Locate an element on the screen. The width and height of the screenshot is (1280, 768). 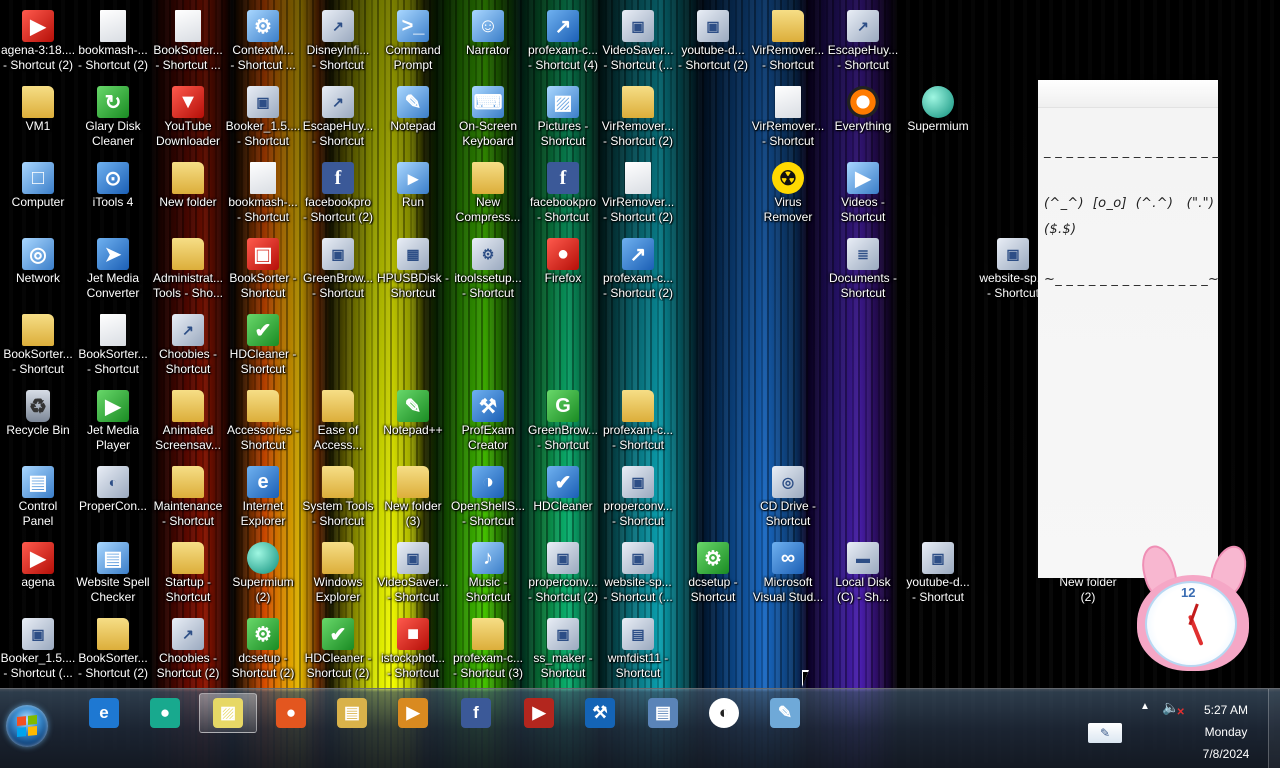
desktop-icon: Accessories - Shortcut is located at coordinates (263, 420).